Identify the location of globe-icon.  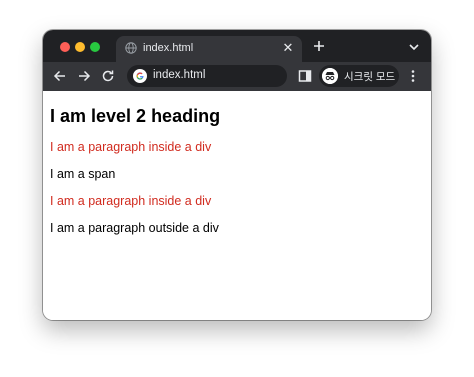
(131, 48).